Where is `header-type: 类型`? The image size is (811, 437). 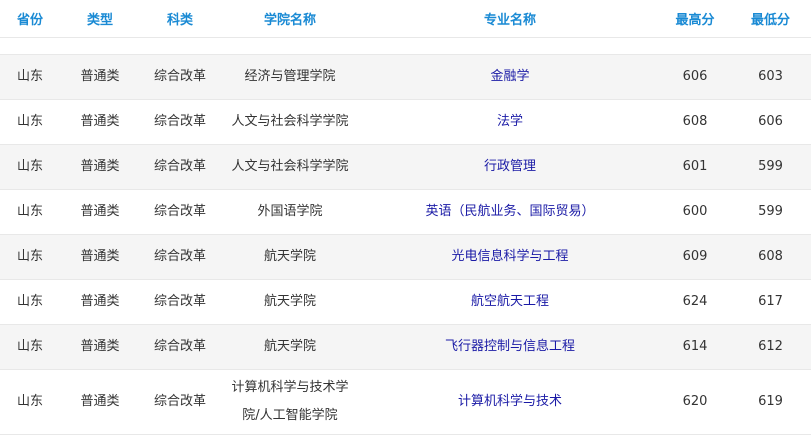
header-type: 类型 is located at coordinates (100, 19).